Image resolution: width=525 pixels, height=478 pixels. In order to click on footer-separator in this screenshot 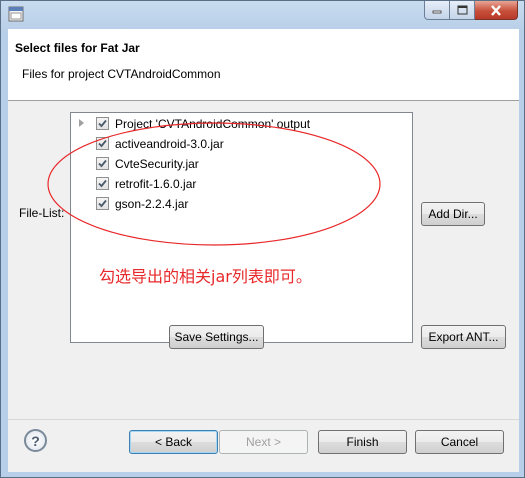, I will do `click(263, 419)`.